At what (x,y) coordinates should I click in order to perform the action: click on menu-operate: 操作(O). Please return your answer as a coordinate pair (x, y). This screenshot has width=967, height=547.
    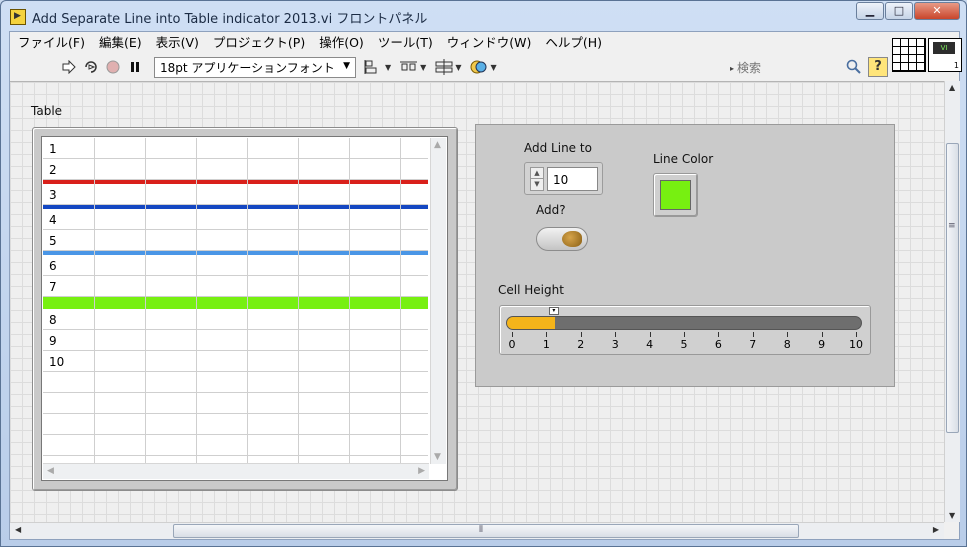
    Looking at the image, I should click on (341, 43).